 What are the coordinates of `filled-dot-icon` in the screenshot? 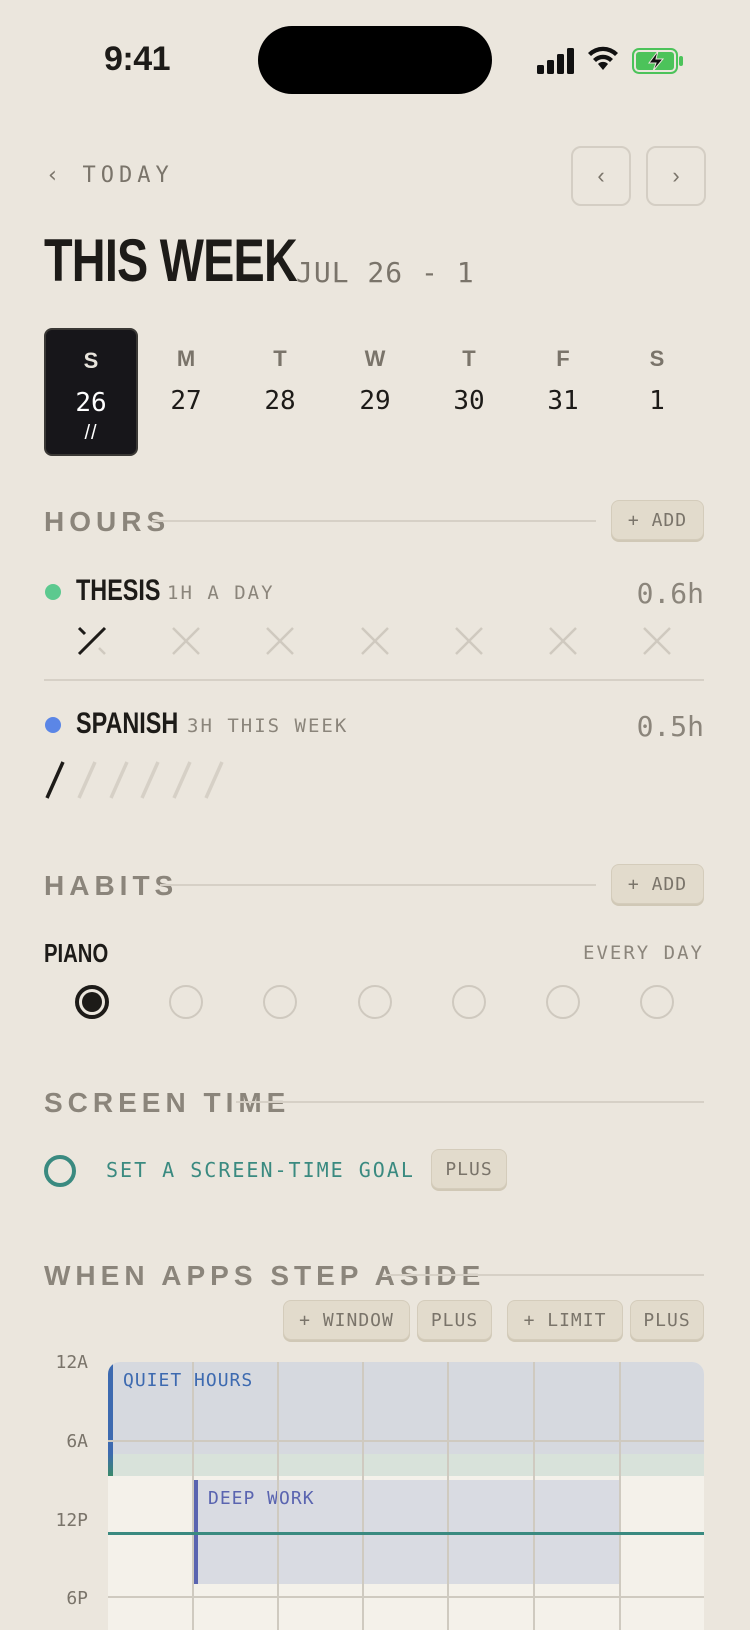 It's located at (92, 1002).